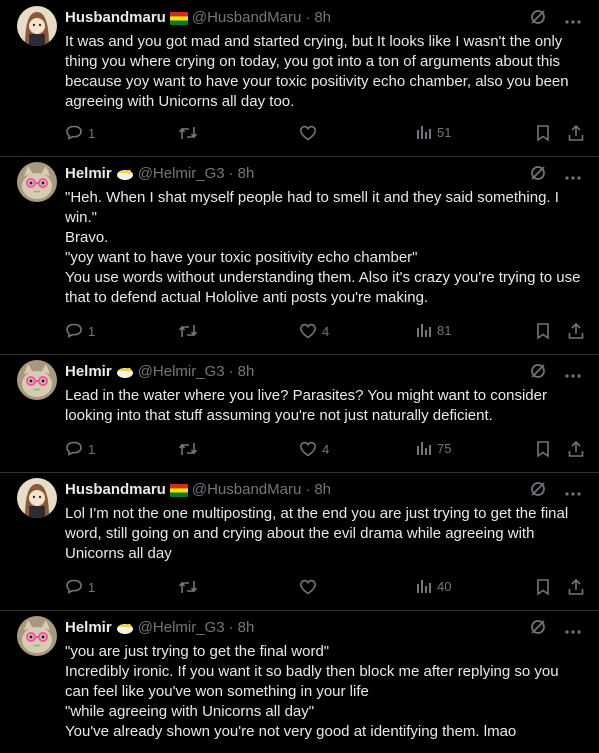 This screenshot has width=599, height=753. I want to click on action-bar: 1 51, so click(326, 134).